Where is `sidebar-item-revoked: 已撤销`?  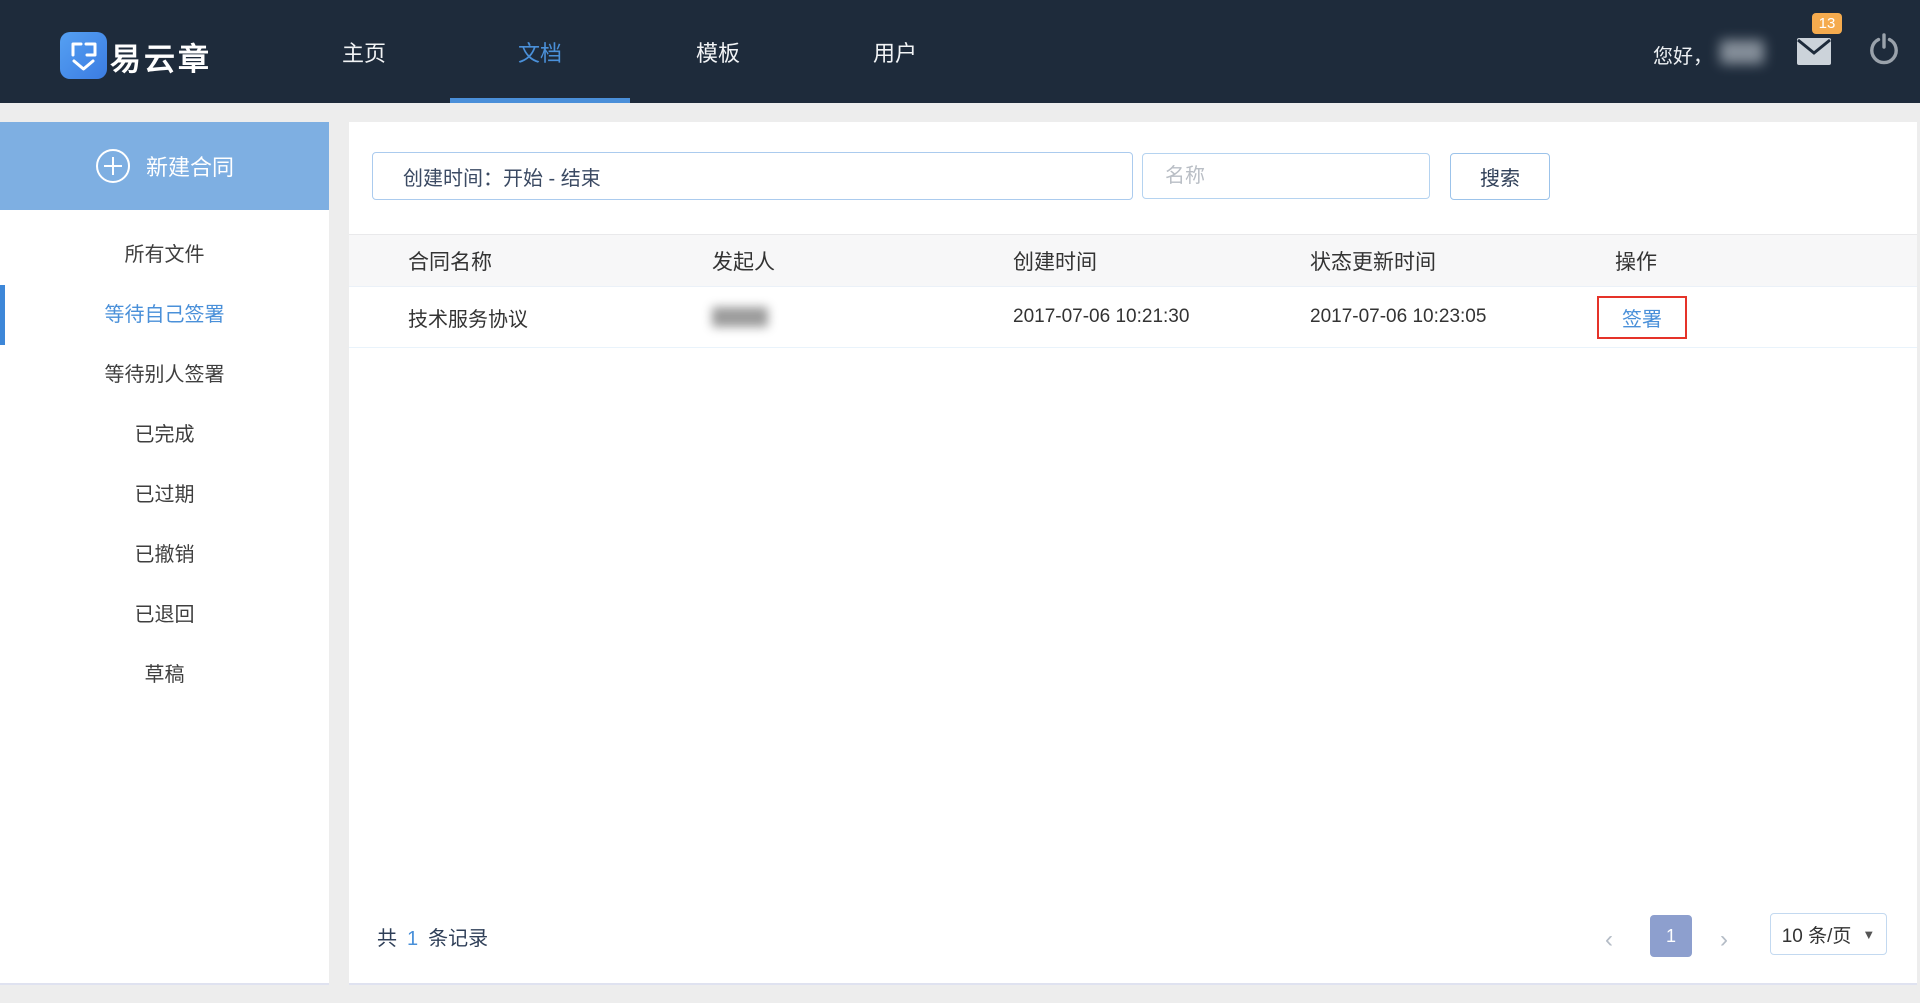 sidebar-item-revoked: 已撤销 is located at coordinates (164, 555).